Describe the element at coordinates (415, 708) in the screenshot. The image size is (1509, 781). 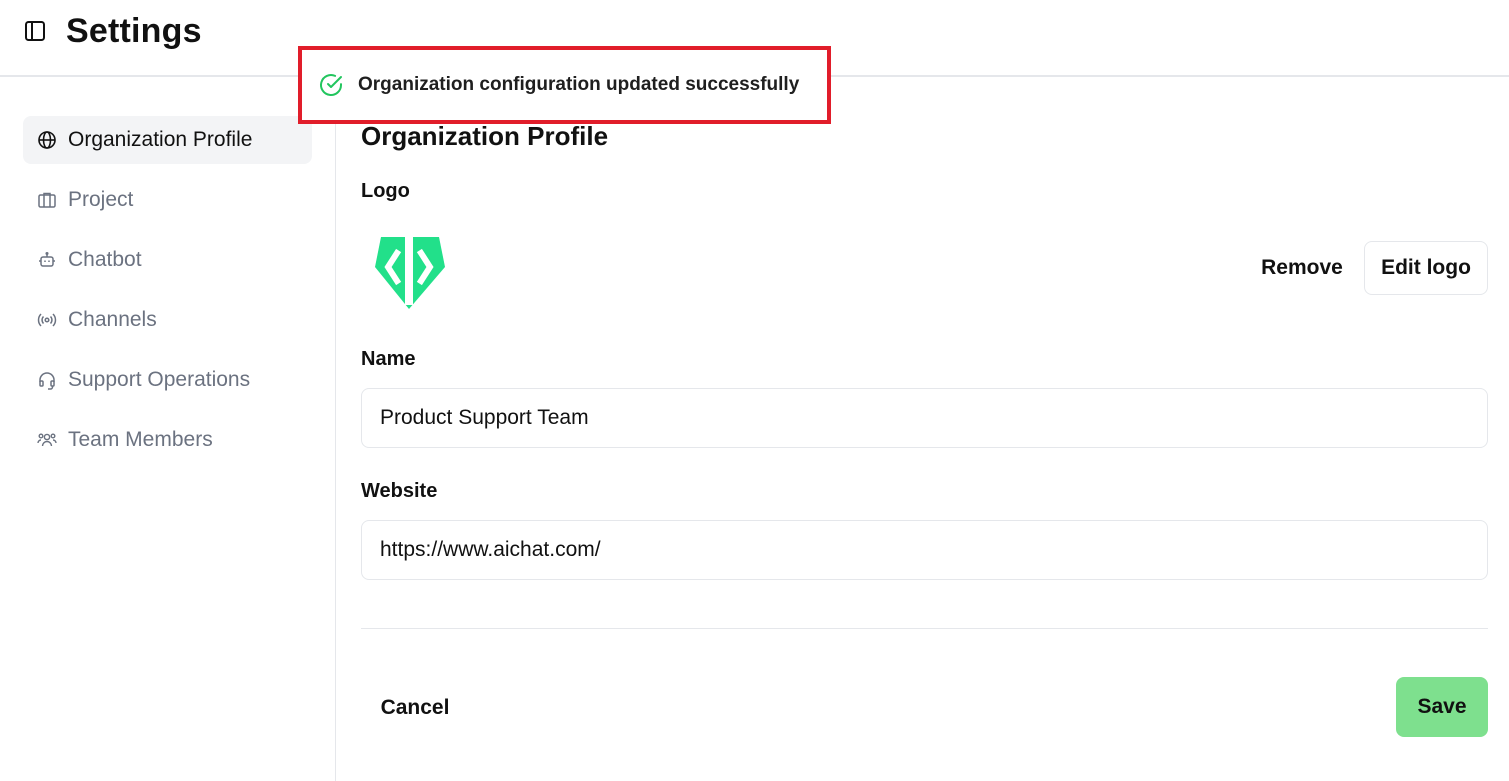
I see `cancel-button: Cancel` at that location.